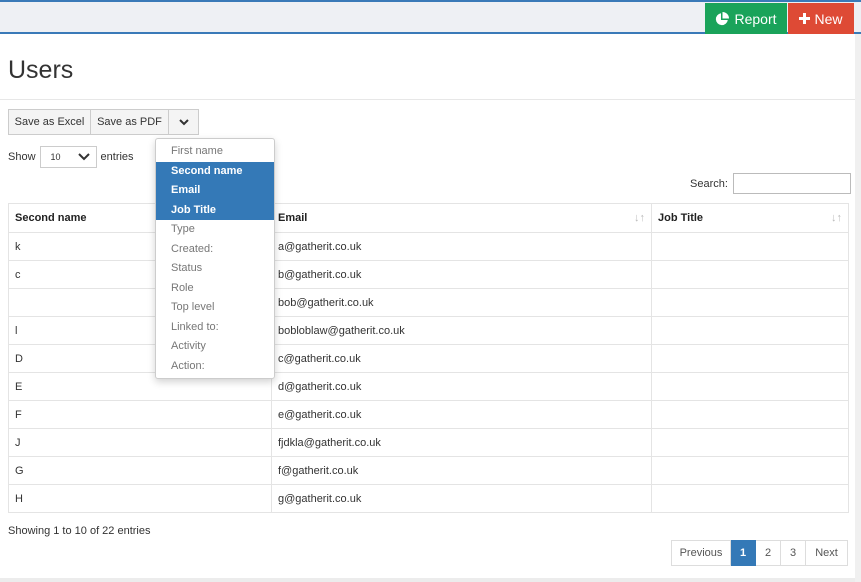 The height and width of the screenshot is (582, 861). Describe the element at coordinates (293, 218) in the screenshot. I see `column-header-label: Email` at that location.